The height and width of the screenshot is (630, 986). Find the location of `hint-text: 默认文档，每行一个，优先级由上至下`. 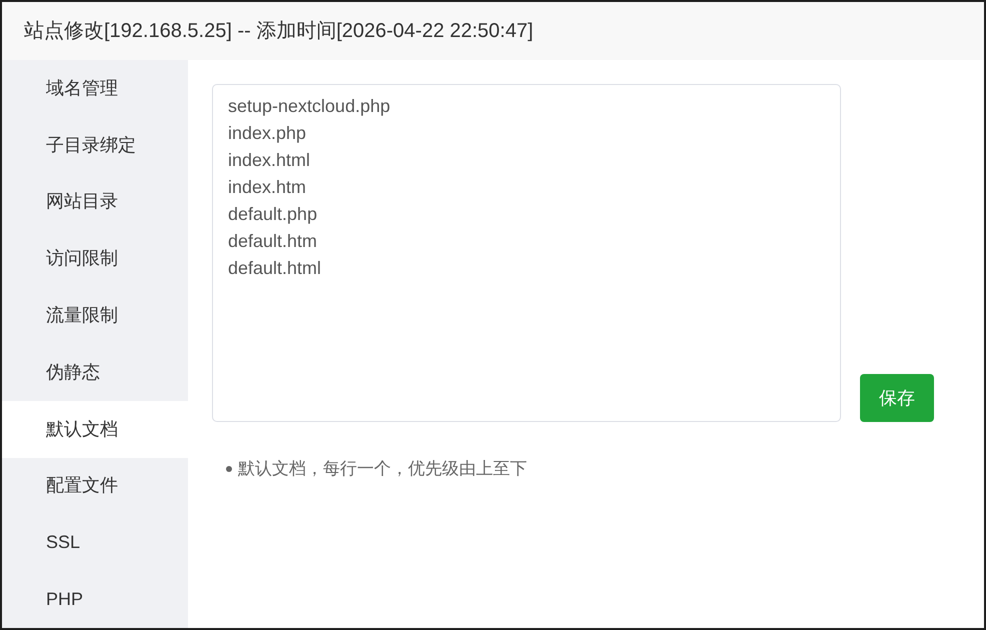

hint-text: 默认文档，每行一个，优先级由上至下 is located at coordinates (382, 469).